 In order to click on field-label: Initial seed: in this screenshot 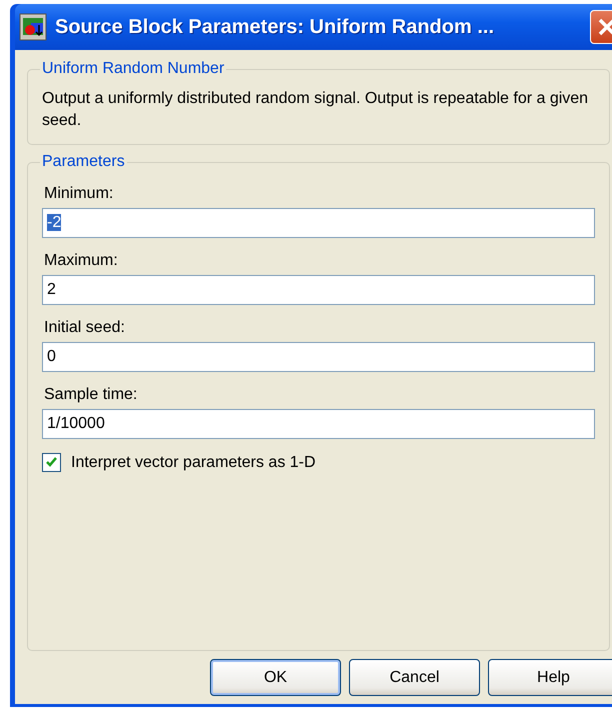, I will do `click(85, 328)`.